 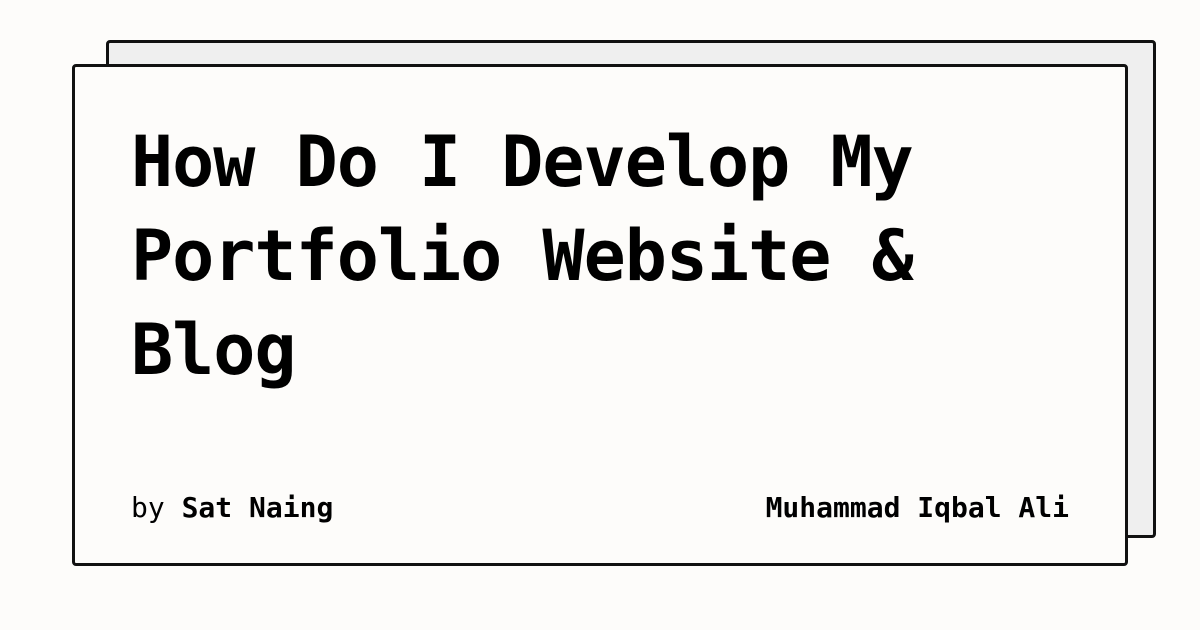 I want to click on byline: by Sat Naing, so click(x=232, y=508).